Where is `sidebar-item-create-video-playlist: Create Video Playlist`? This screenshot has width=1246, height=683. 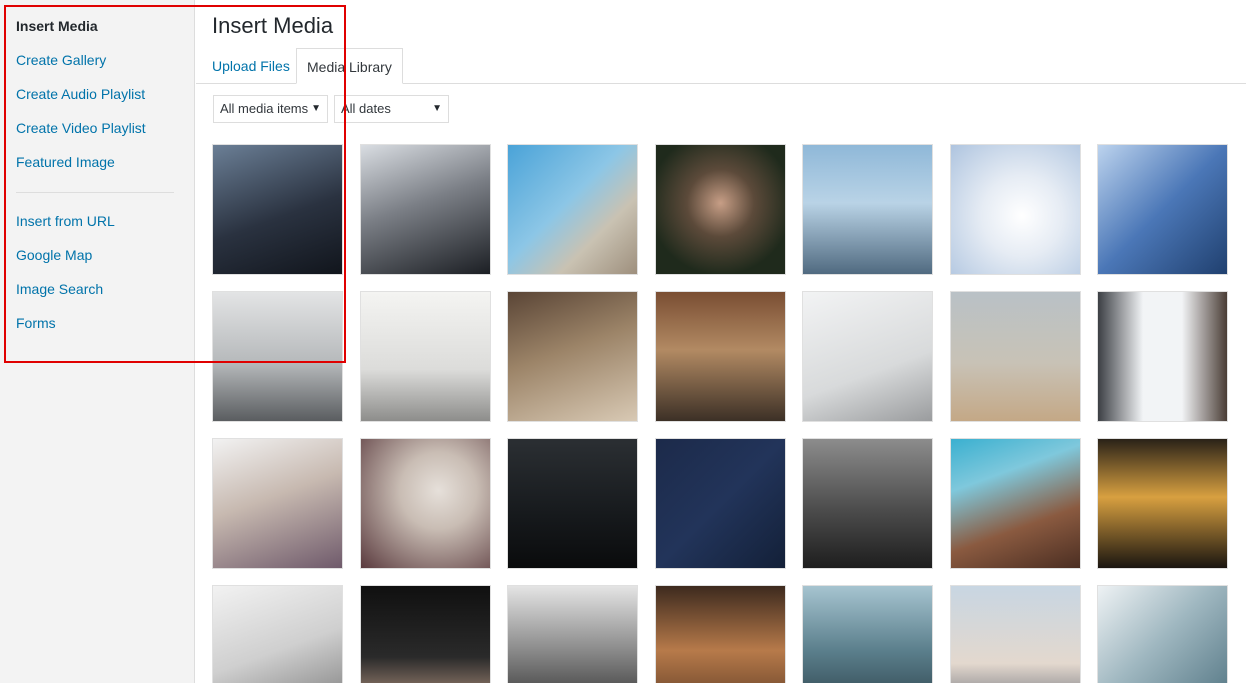 sidebar-item-create-video-playlist: Create Video Playlist is located at coordinates (95, 135).